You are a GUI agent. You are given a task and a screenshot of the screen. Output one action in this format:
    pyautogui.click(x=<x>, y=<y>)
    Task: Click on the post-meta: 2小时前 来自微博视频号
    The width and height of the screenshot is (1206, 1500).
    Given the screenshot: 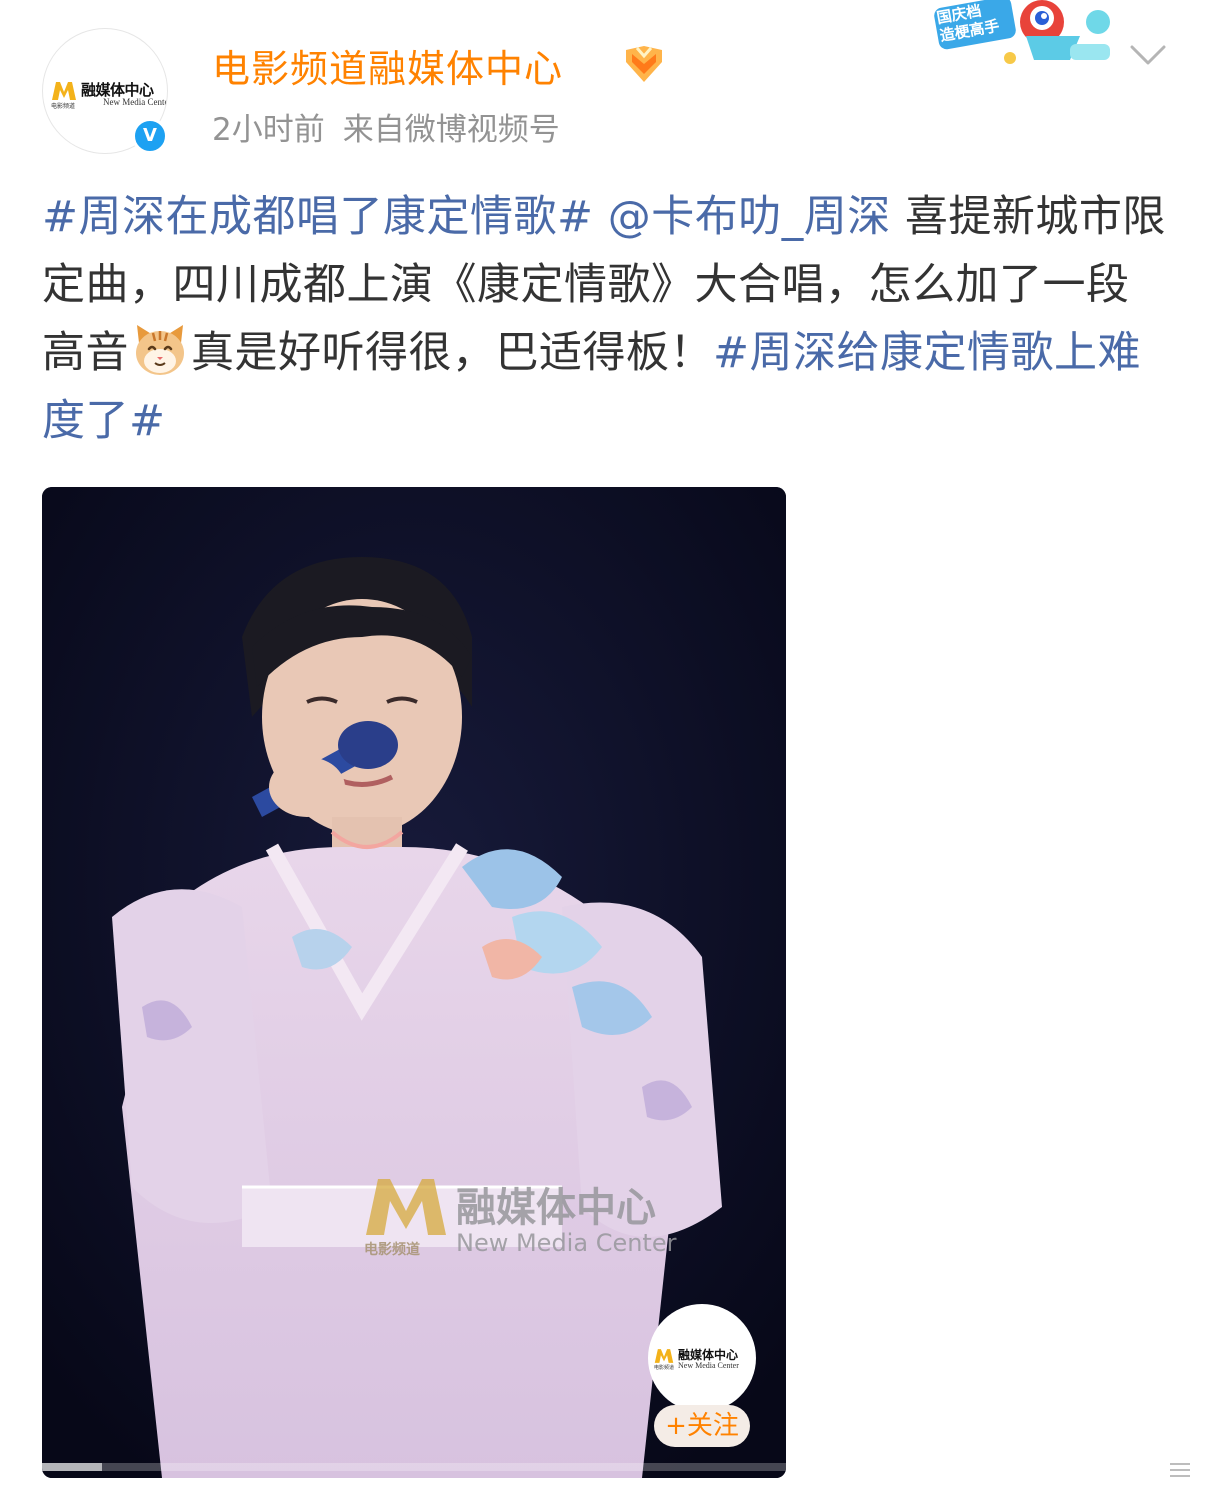 What is the action you would take?
    pyautogui.click(x=386, y=126)
    